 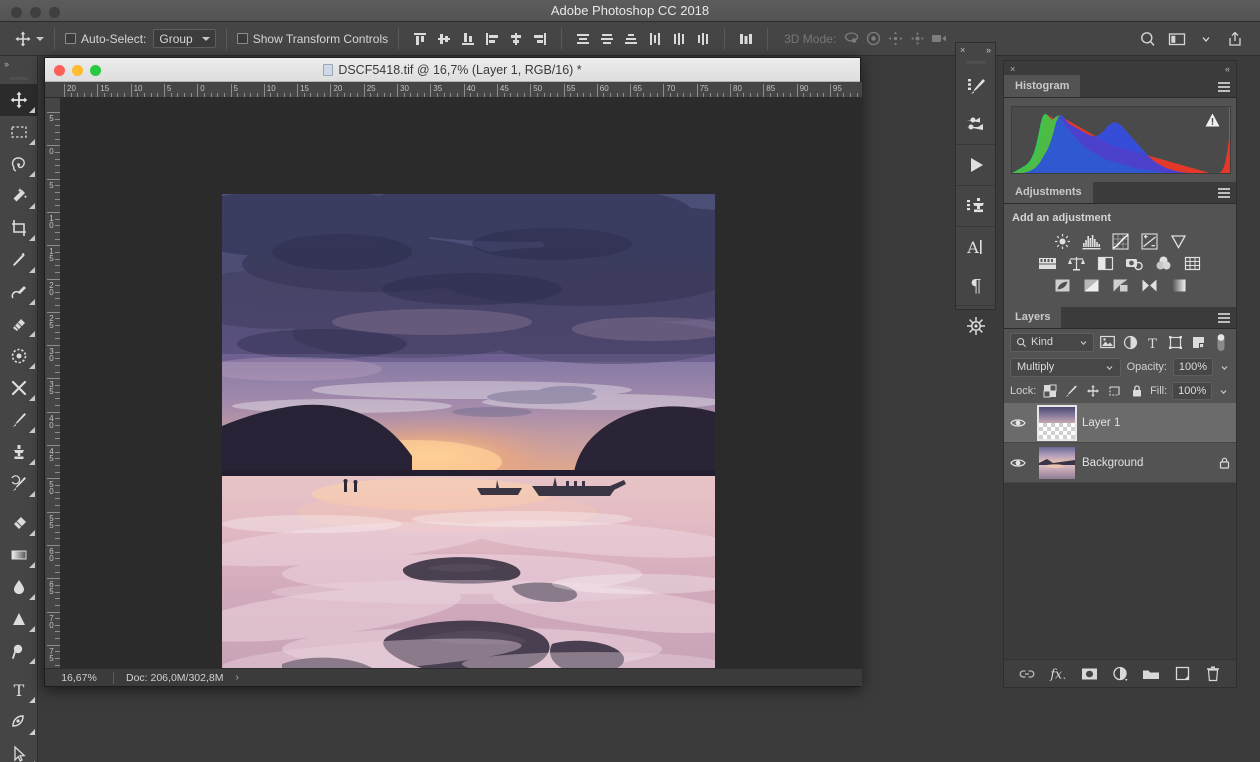 I want to click on 3d-panel-icon, so click(x=975, y=326).